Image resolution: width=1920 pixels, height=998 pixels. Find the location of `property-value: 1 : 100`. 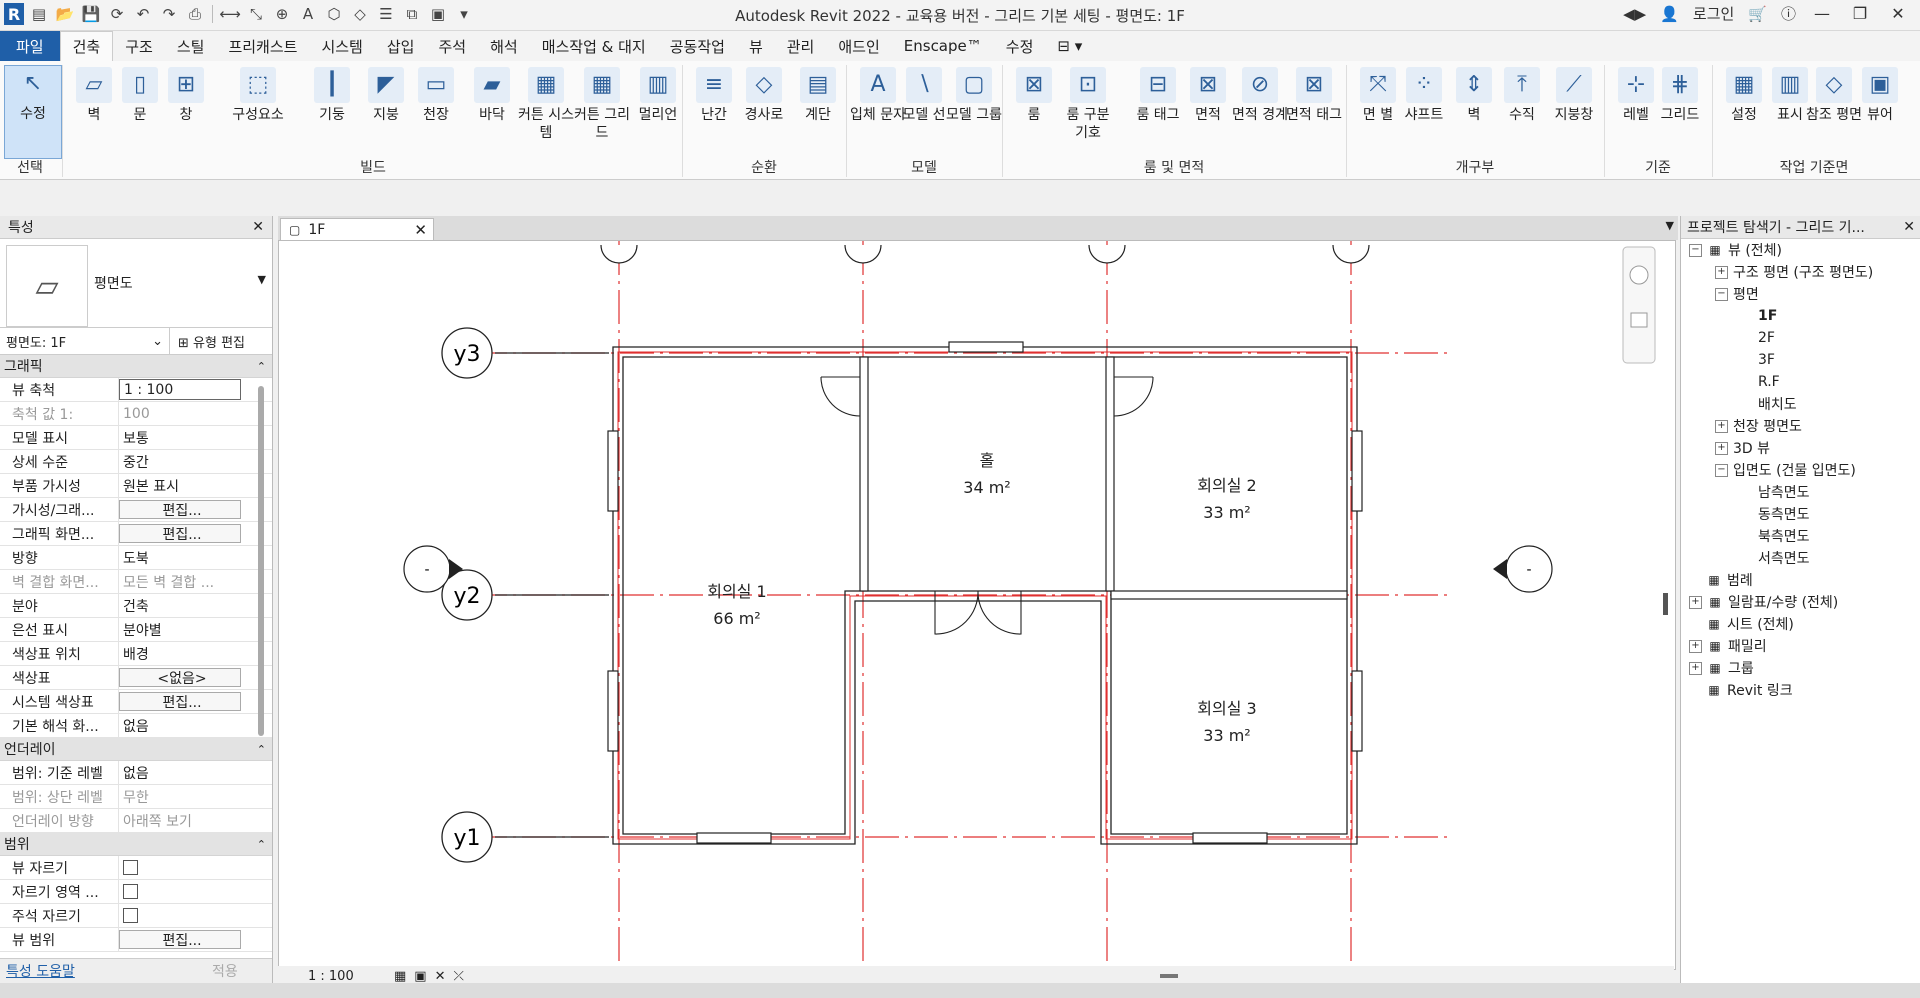

property-value: 1 : 100 is located at coordinates (180, 389).